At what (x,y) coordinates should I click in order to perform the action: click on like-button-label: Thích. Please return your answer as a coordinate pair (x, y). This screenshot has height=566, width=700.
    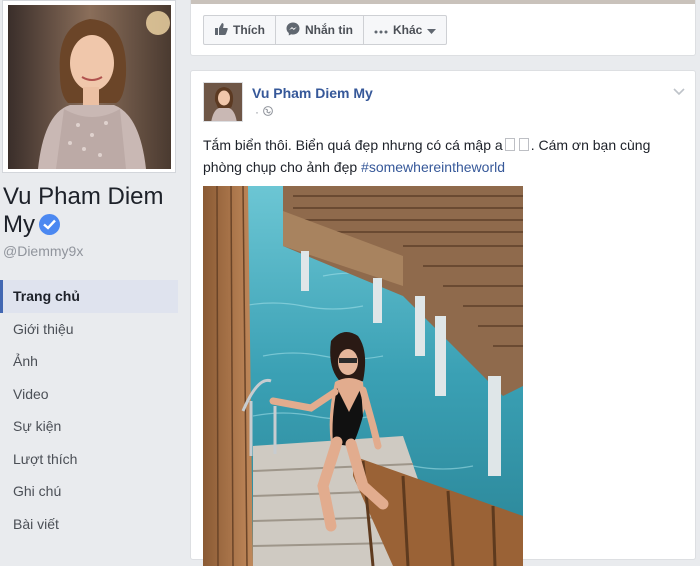
    Looking at the image, I should click on (249, 30).